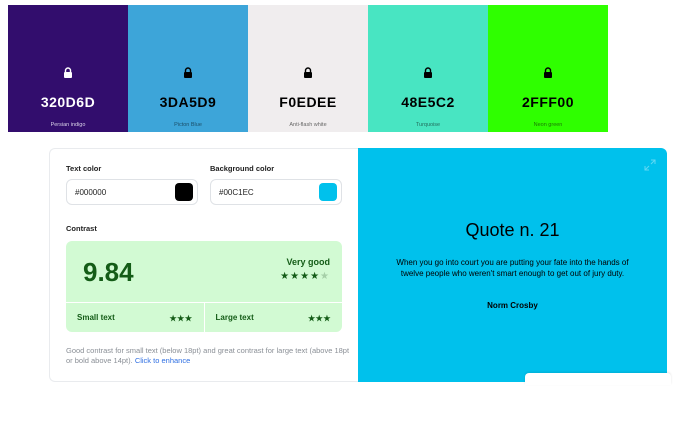 This screenshot has width=679, height=432. Describe the element at coordinates (242, 168) in the screenshot. I see `background-color-label: Background color` at that location.